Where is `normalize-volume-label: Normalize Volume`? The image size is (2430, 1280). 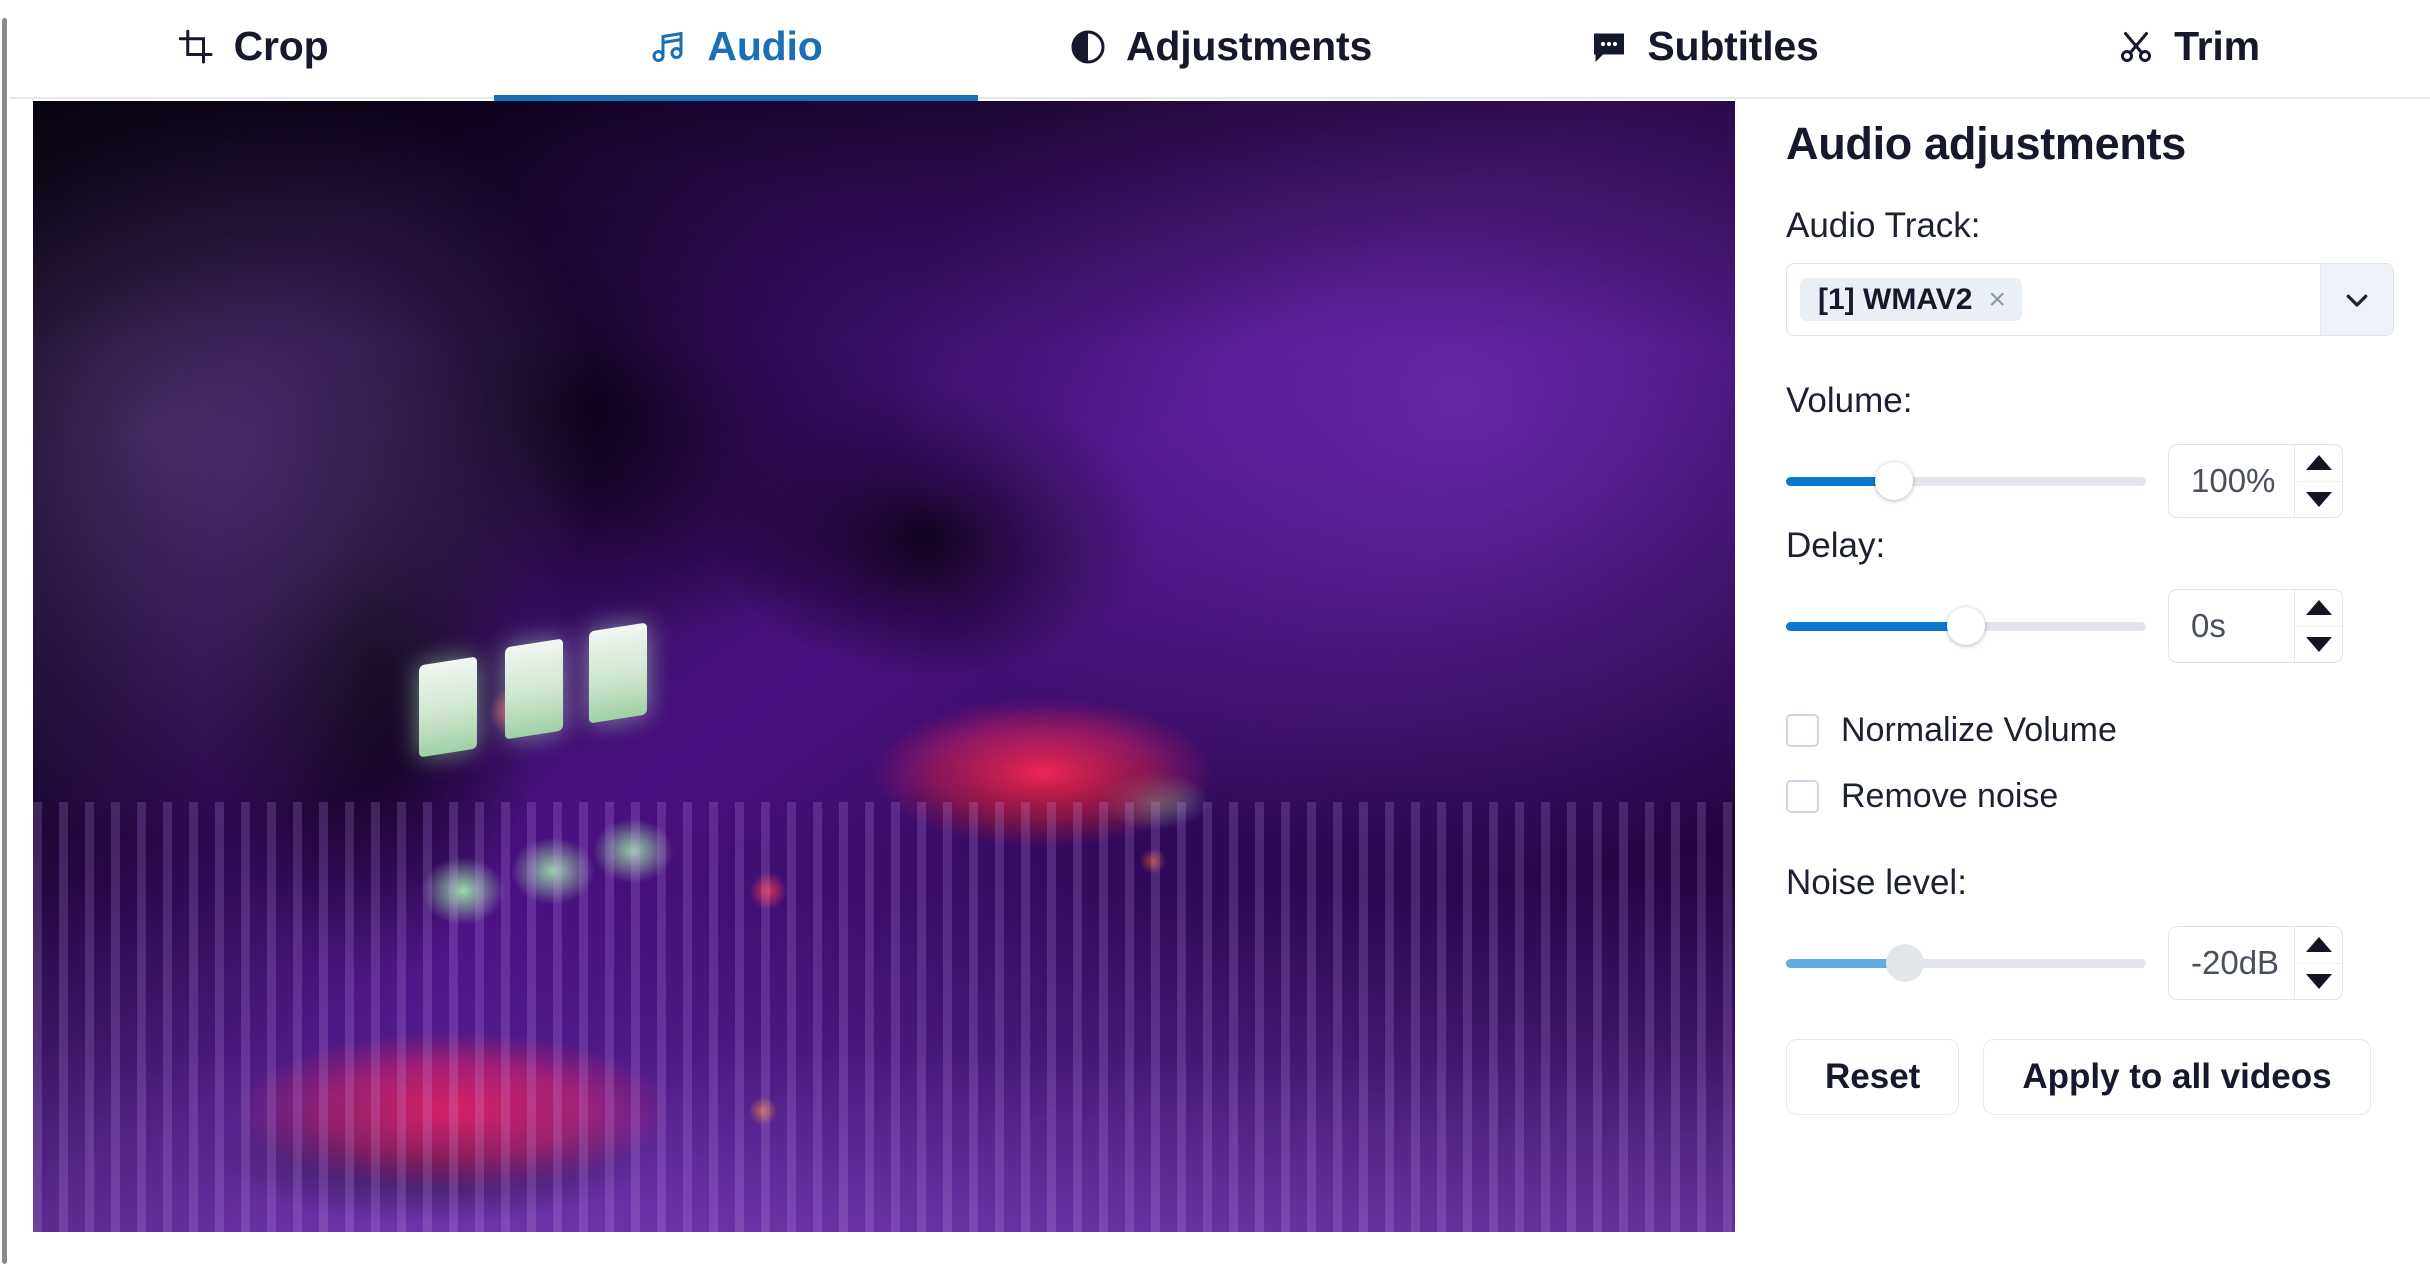
normalize-volume-label: Normalize Volume is located at coordinates (1979, 729).